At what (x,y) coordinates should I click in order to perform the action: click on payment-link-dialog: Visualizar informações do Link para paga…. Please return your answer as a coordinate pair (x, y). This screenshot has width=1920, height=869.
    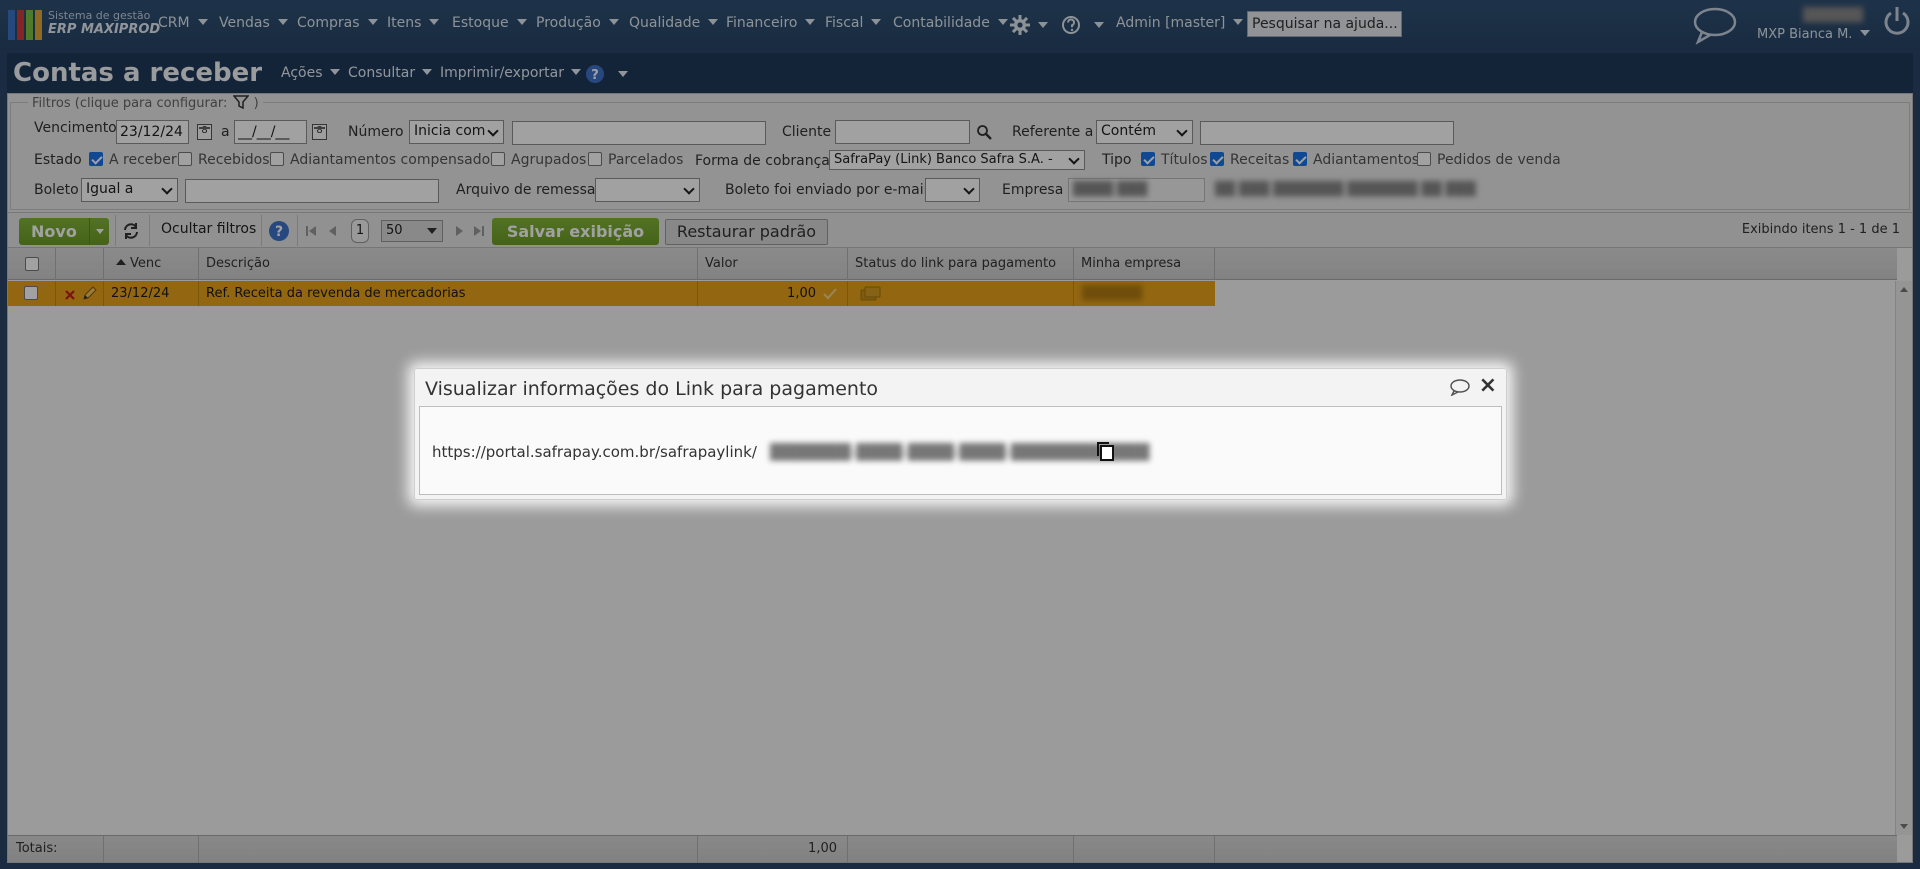
    Looking at the image, I should click on (960, 434).